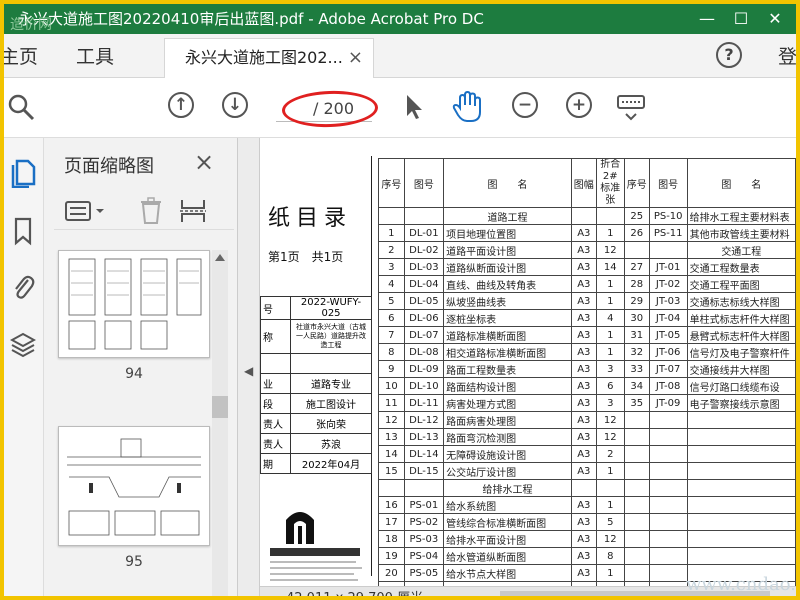  What do you see at coordinates (316, 308) in the screenshot?
I see `meta-row: 号 2022-WUFY-025` at bounding box center [316, 308].